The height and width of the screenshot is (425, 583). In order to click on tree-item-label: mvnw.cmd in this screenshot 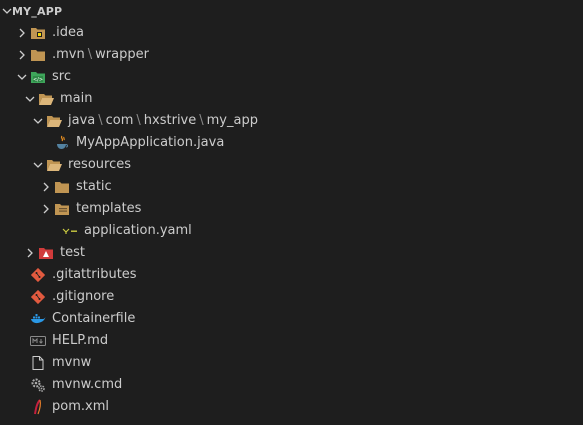, I will do `click(87, 385)`.